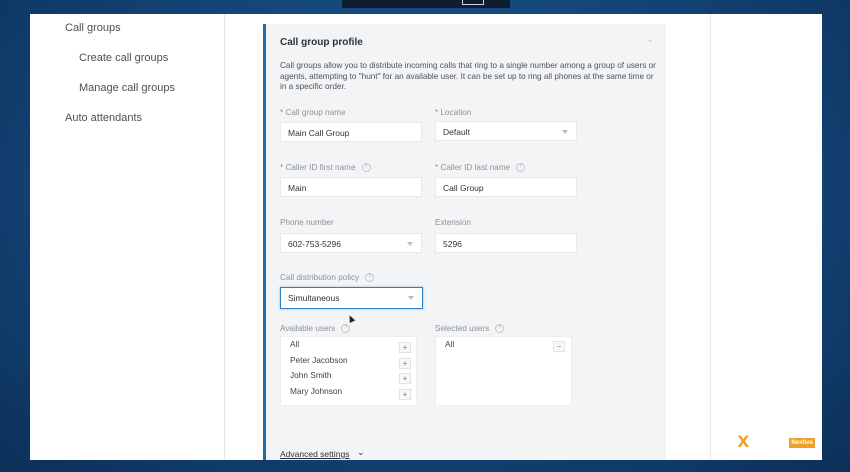  Describe the element at coordinates (320, 277) in the screenshot. I see `call-distribution-policy-text: Call distribution policy` at that location.